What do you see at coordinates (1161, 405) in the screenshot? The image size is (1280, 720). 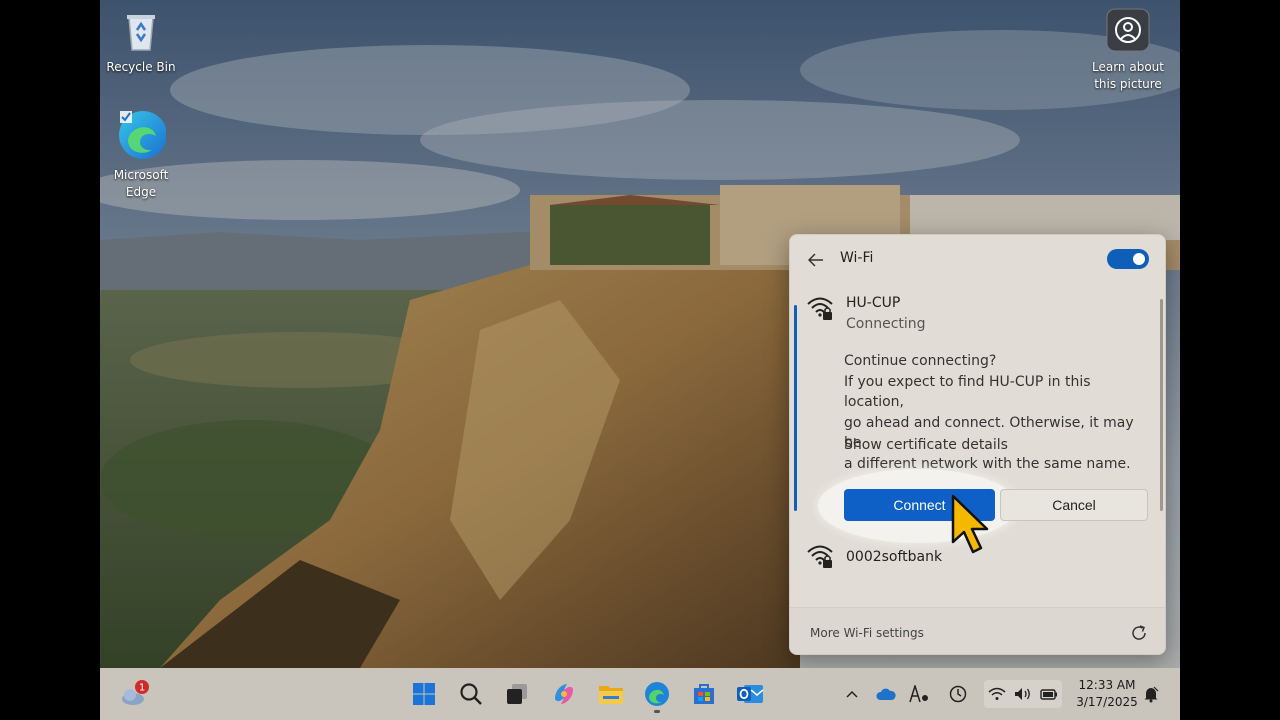 I see `network-list-scrollbar` at bounding box center [1161, 405].